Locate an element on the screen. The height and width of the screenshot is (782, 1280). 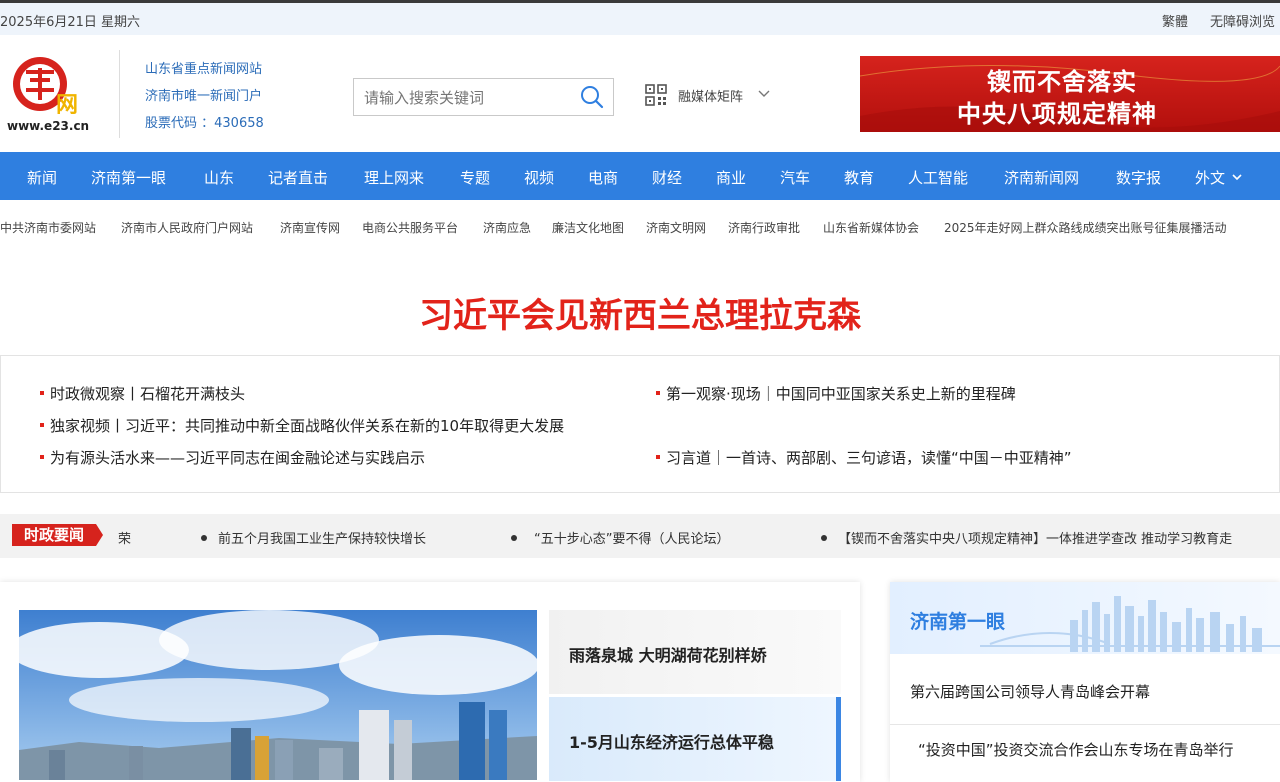
nav-item-finance: 财经 is located at coordinates (667, 177).